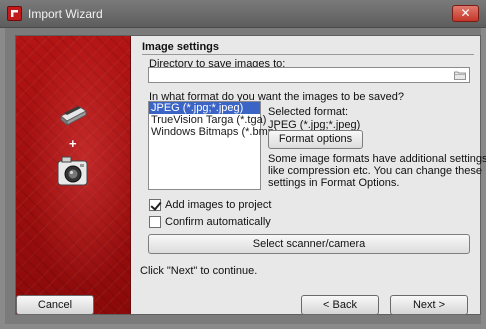  What do you see at coordinates (465, 13) in the screenshot?
I see `close-button: ✕` at bounding box center [465, 13].